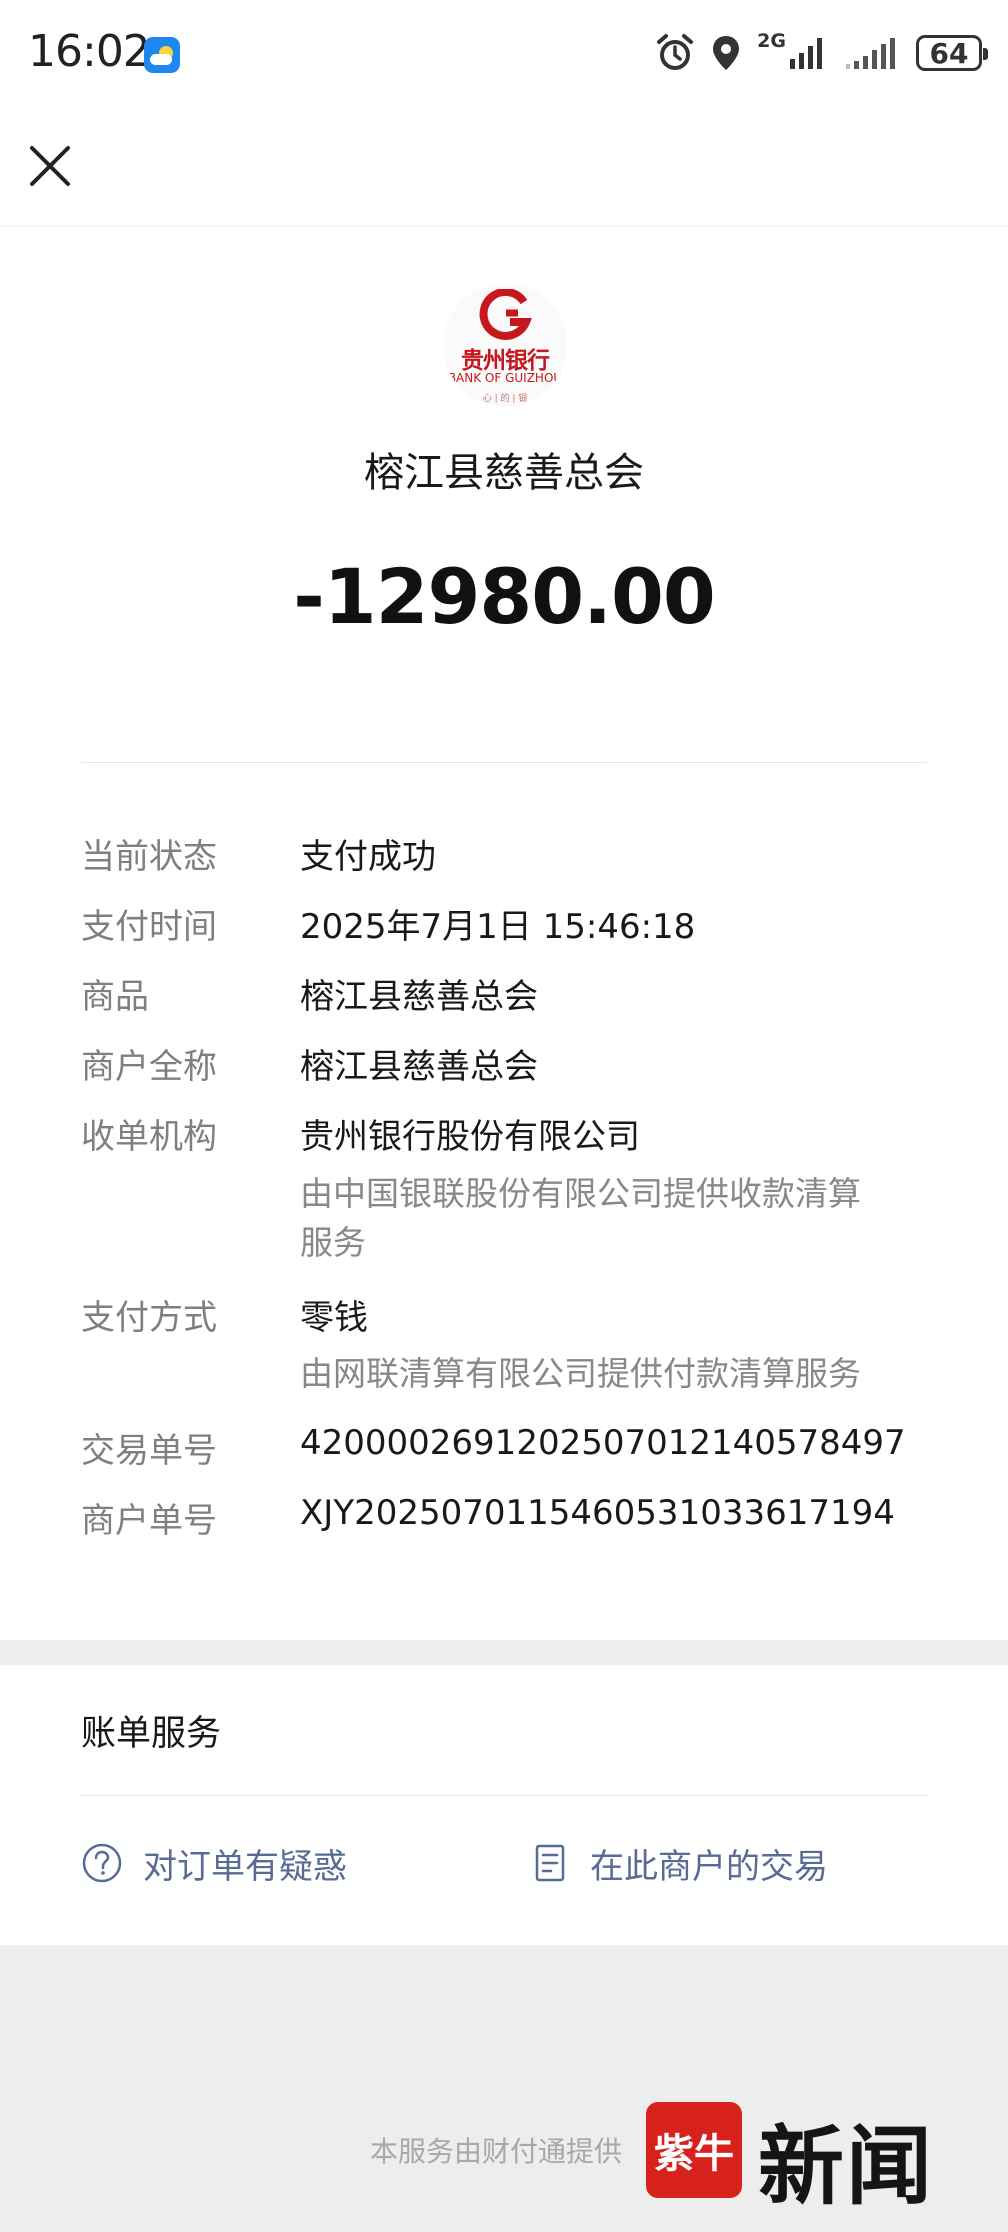 This screenshot has width=1008, height=2232. What do you see at coordinates (149, 927) in the screenshot?
I see `detail-label-time: 支付时间` at bounding box center [149, 927].